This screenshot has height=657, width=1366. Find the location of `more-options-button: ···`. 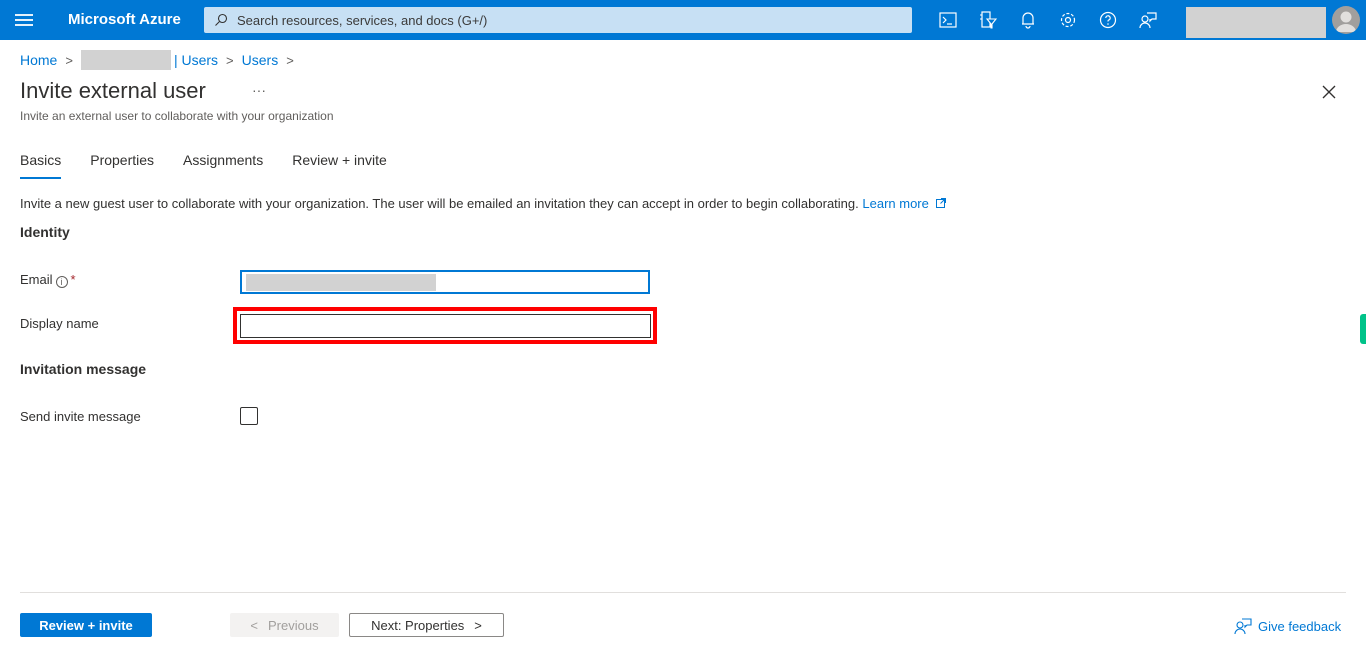

more-options-button: ··· is located at coordinates (259, 90).